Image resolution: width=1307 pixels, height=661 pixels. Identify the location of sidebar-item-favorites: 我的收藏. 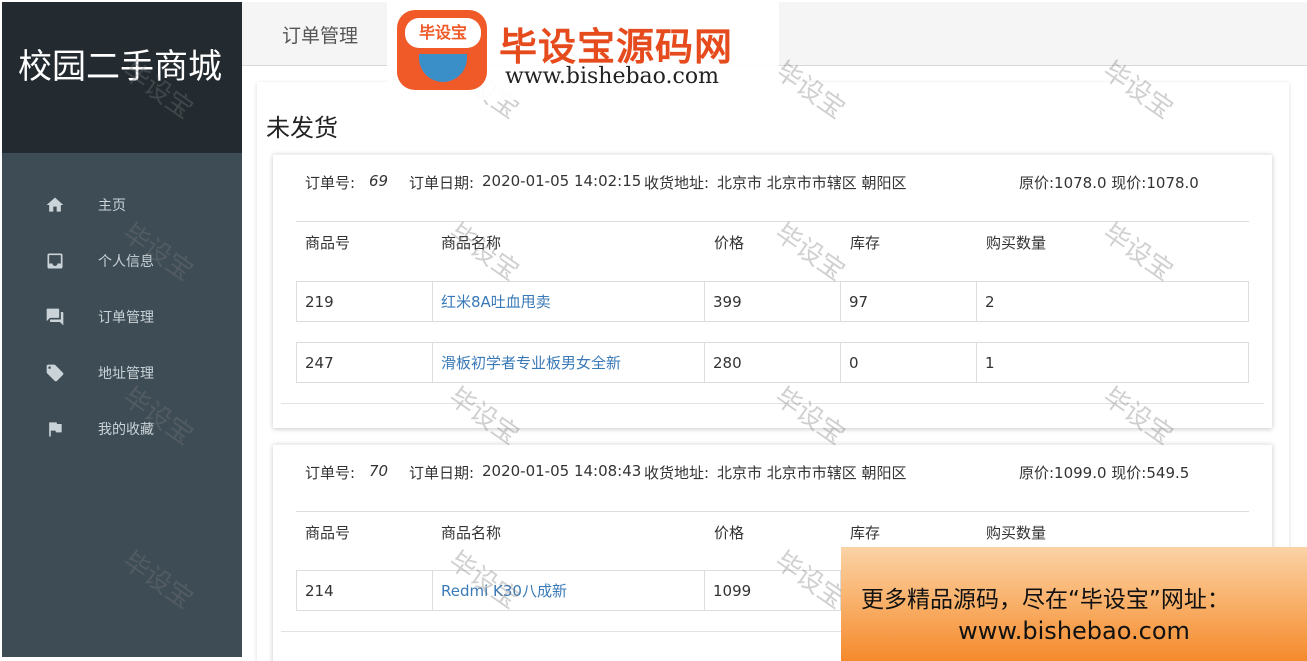
(122, 429).